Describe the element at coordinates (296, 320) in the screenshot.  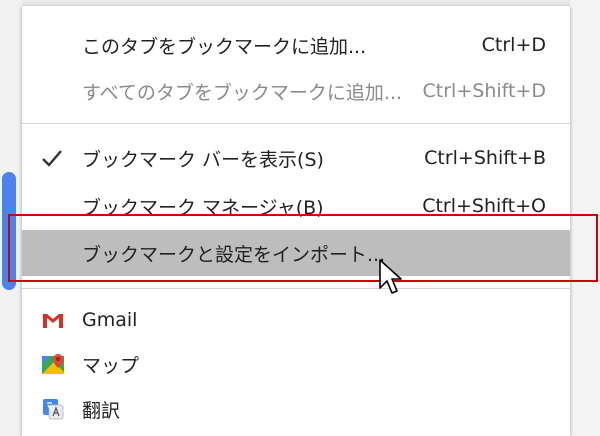
I see `bookmark-item-gmail: Gmail` at that location.